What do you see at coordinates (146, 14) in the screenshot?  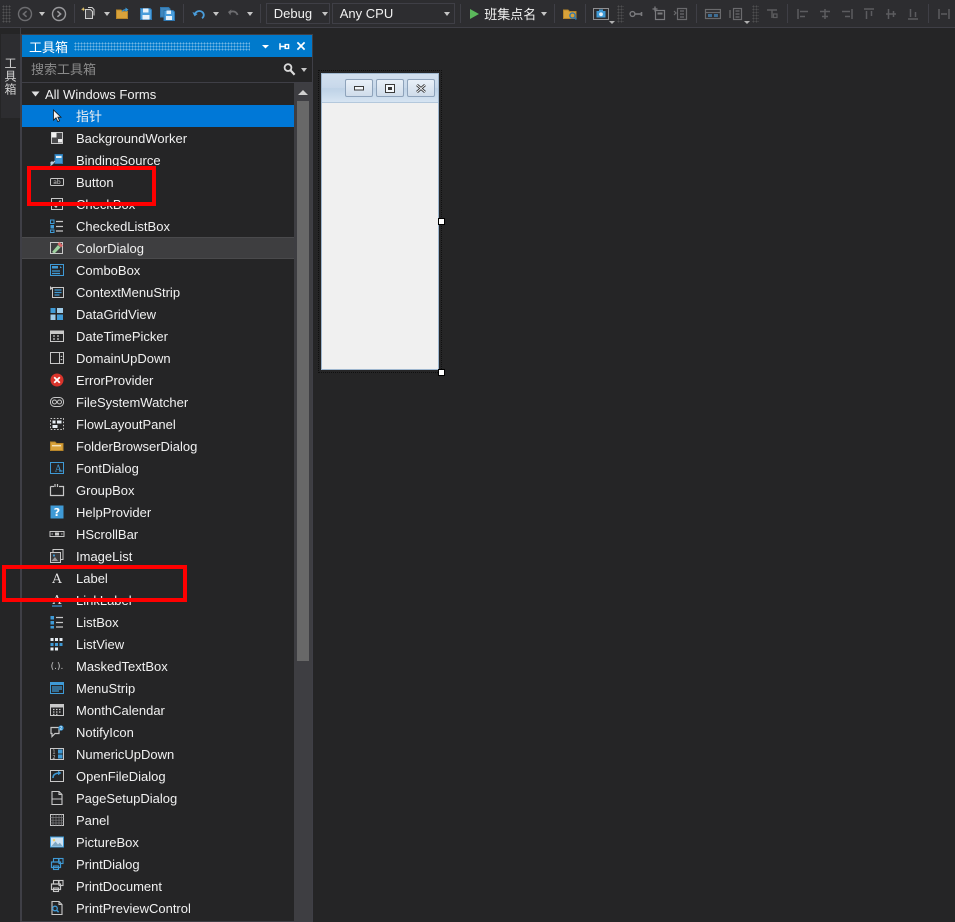 I see `save-button` at bounding box center [146, 14].